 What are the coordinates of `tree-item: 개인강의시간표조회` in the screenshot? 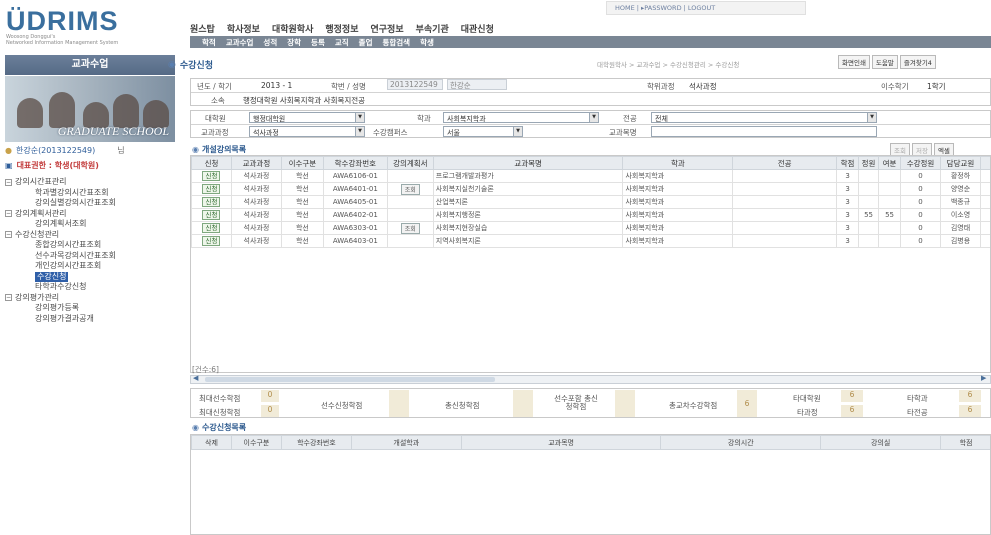 It's located at (90, 266).